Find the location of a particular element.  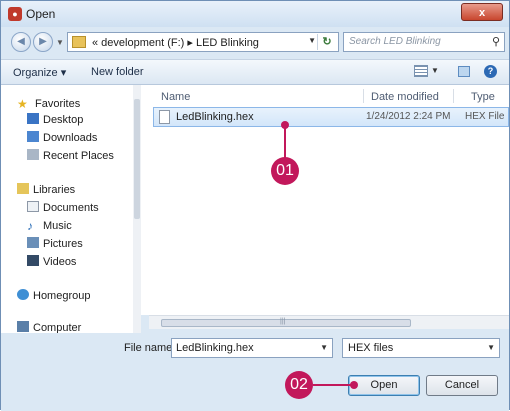

address-dropdown-icon: ▼ is located at coordinates (312, 40).